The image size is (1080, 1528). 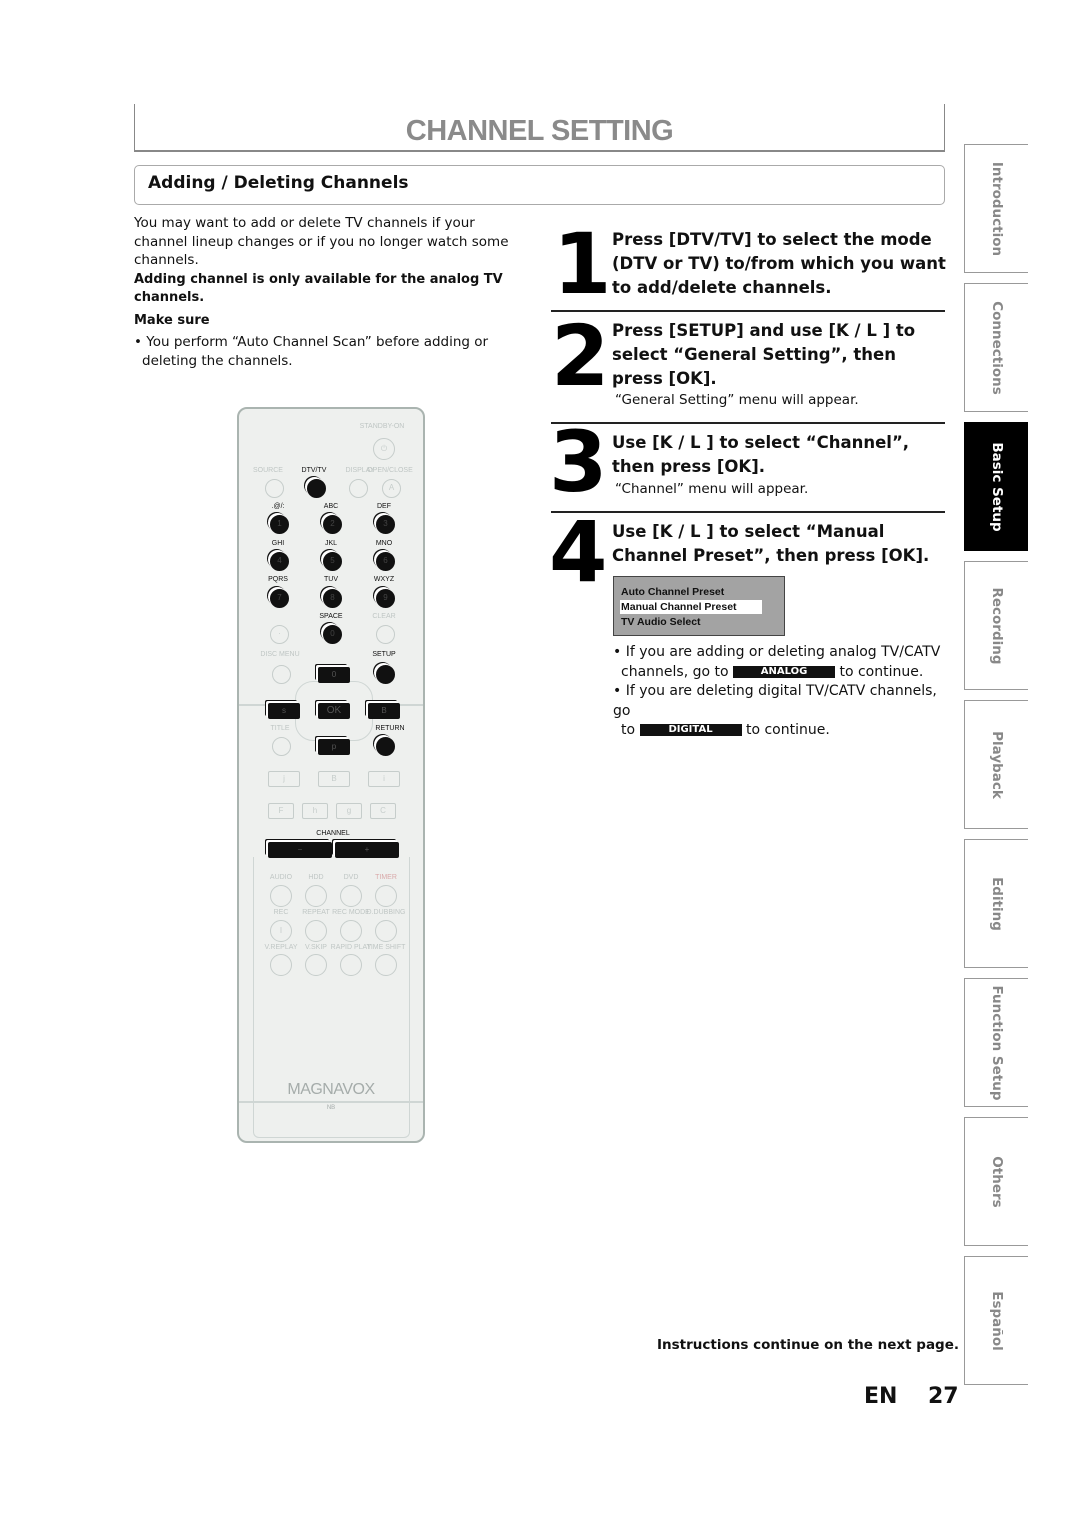 What do you see at coordinates (300, 850) in the screenshot?
I see `channel-down-button: −` at bounding box center [300, 850].